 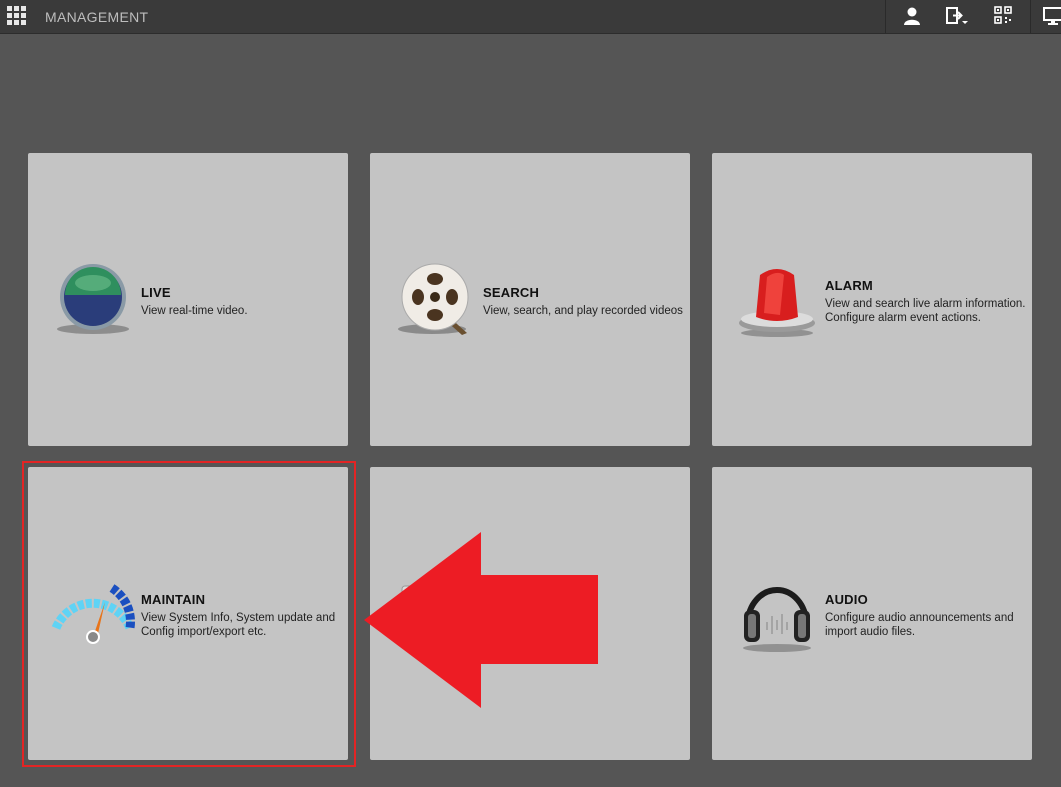 I want to click on tile-title: AUDIO, so click(x=846, y=599).